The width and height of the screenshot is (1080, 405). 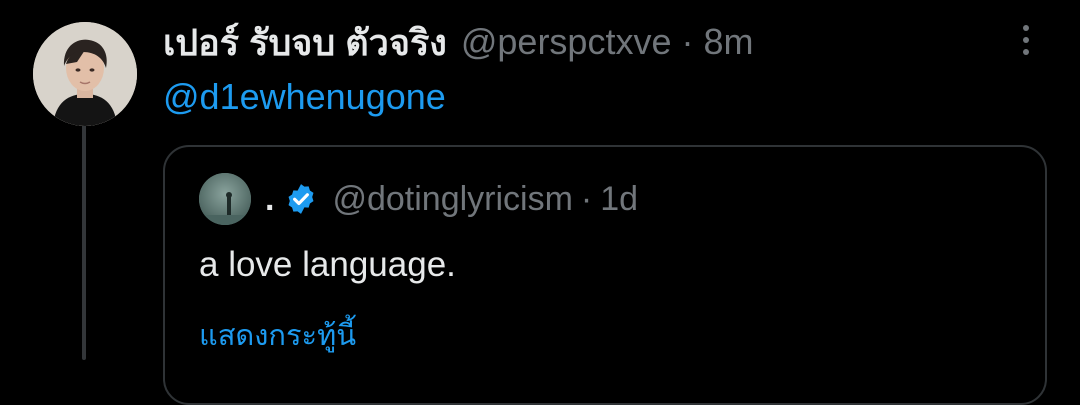 What do you see at coordinates (619, 199) in the screenshot?
I see `quoted-tweet-timestamp: 1d` at bounding box center [619, 199].